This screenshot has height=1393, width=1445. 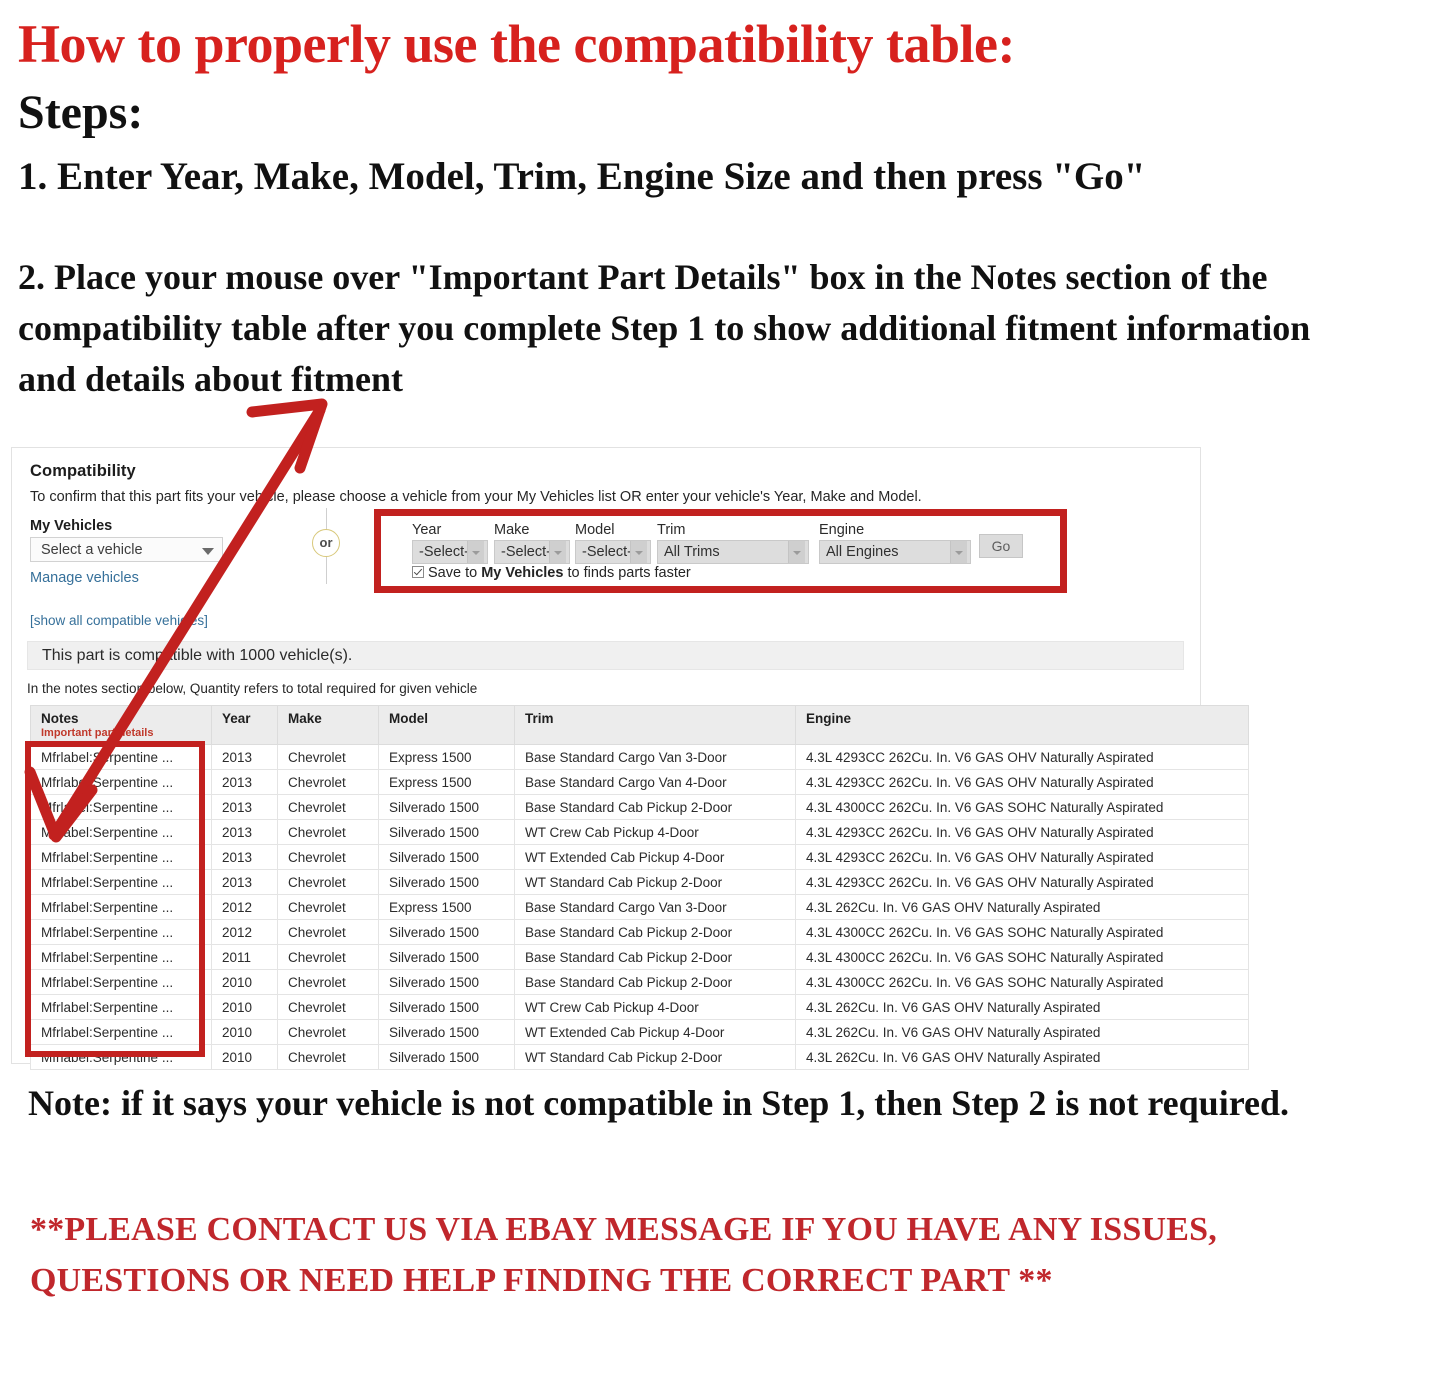 I want to click on save-prefix-text: Save to, so click(x=455, y=573).